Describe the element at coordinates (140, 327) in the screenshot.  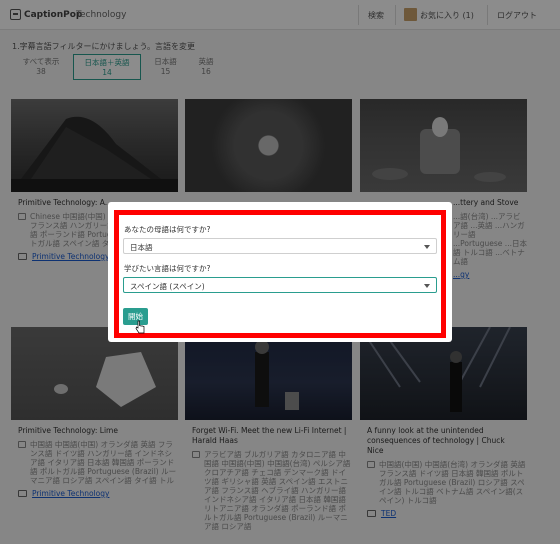
I see `hand-cursor-icon` at that location.